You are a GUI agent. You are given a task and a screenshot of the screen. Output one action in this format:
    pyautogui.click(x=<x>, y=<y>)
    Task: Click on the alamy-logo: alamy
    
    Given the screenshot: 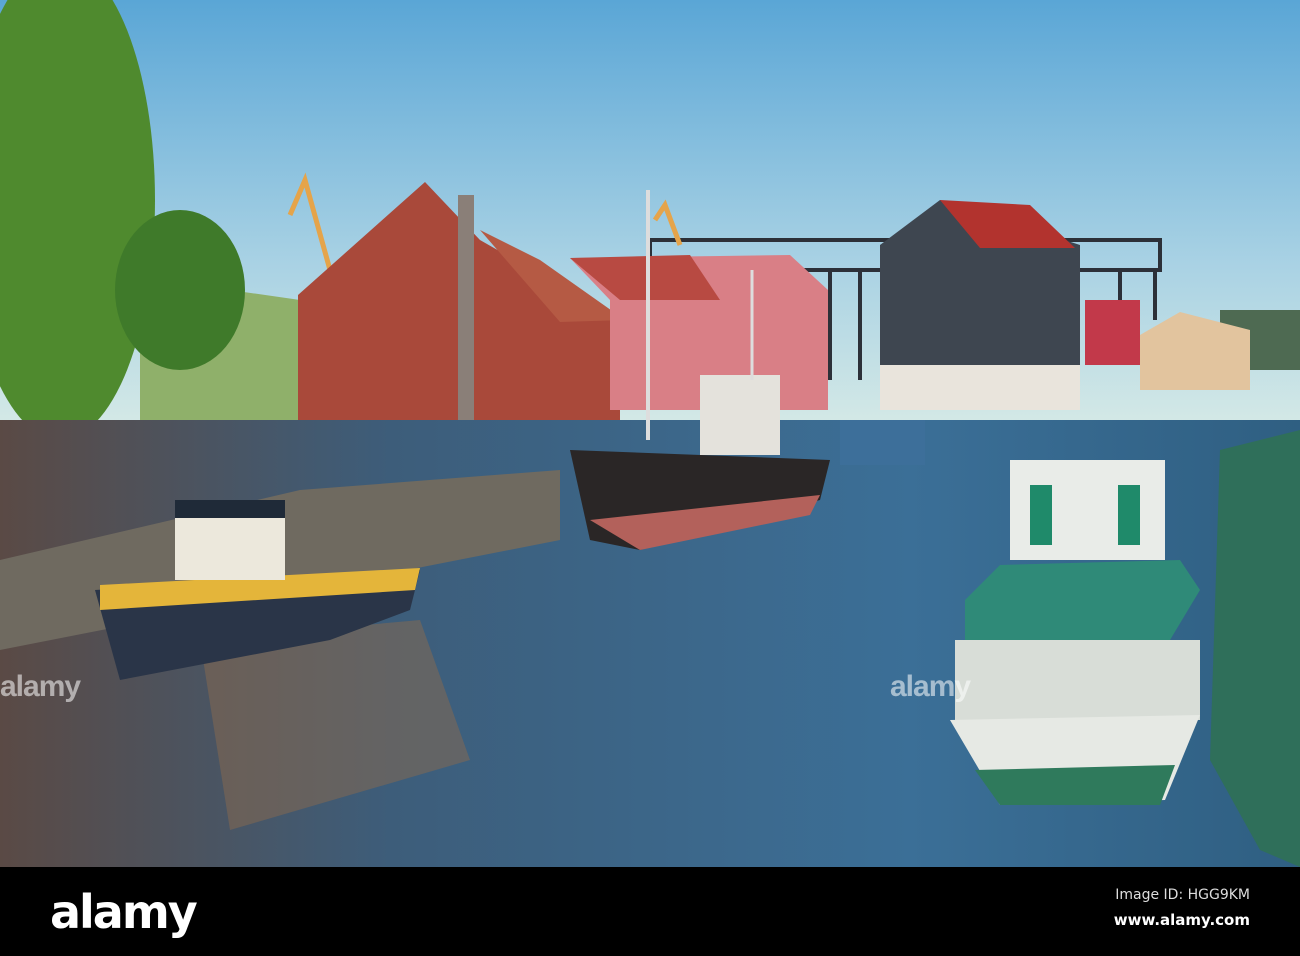 What is the action you would take?
    pyautogui.click(x=124, y=912)
    